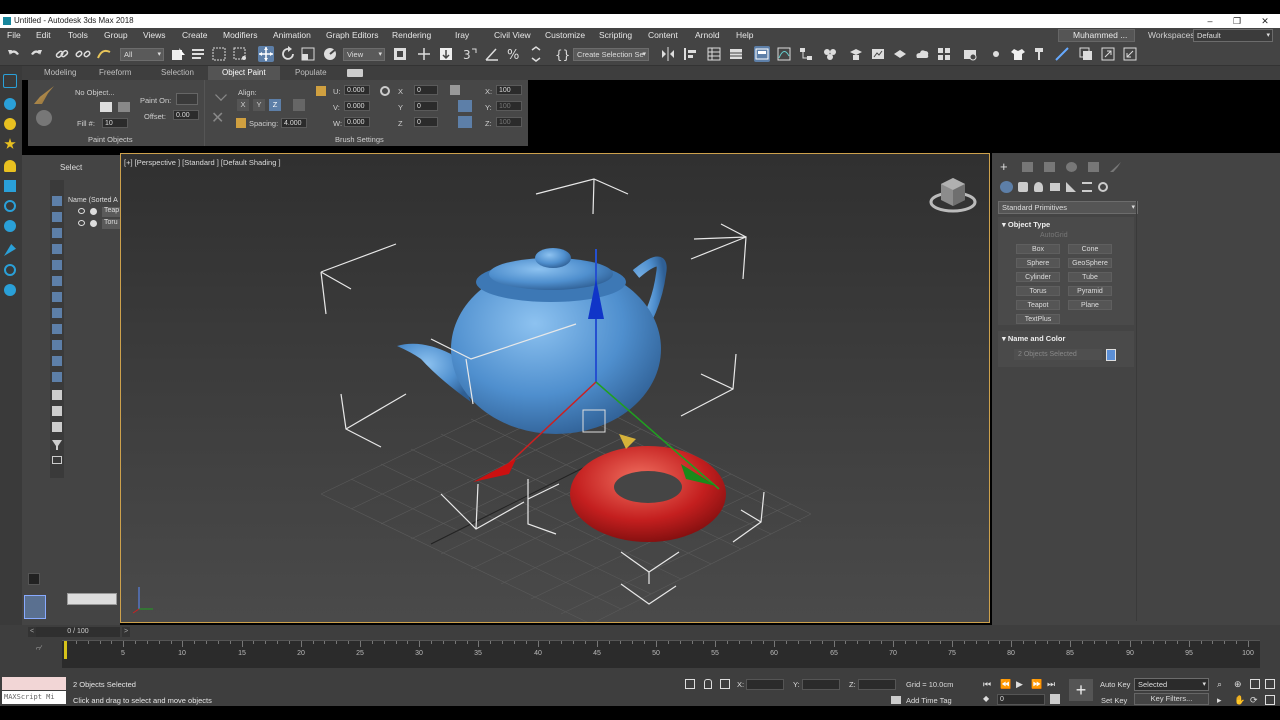 The image size is (1280, 720). I want to click on set-key-button: Set Key, so click(1114, 700).